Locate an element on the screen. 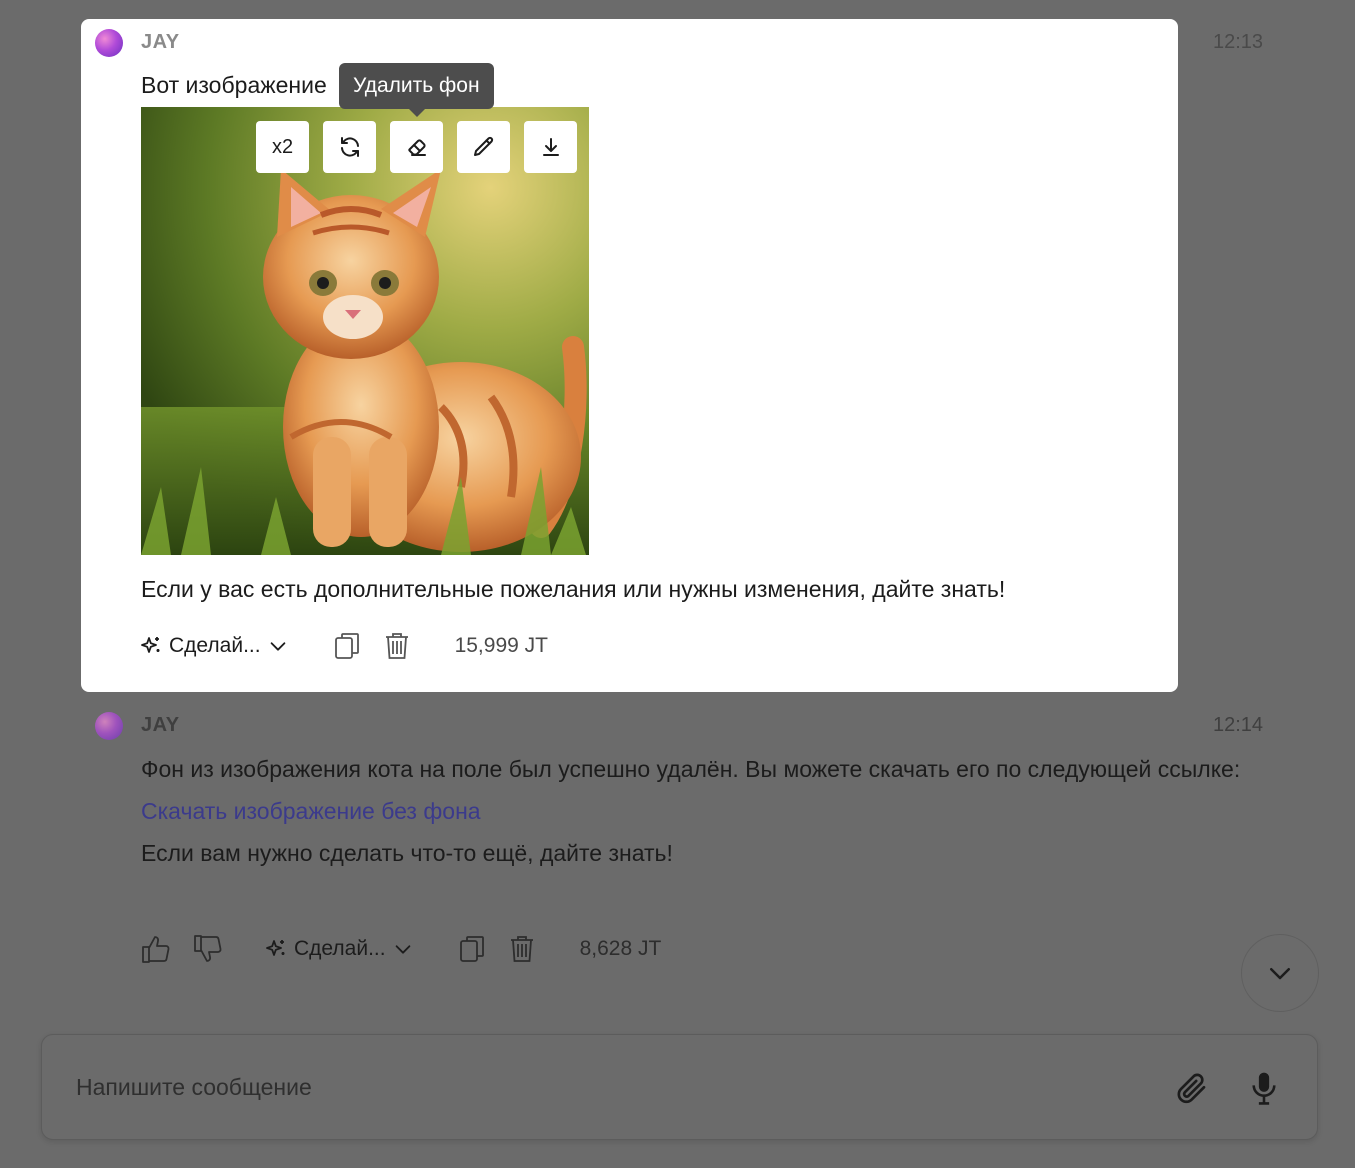 The width and height of the screenshot is (1355, 1168). paperclip-icon is located at coordinates (1191, 1088).